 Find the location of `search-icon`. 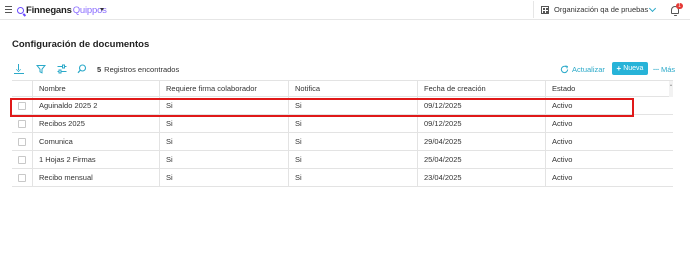

search-icon is located at coordinates (82, 69).